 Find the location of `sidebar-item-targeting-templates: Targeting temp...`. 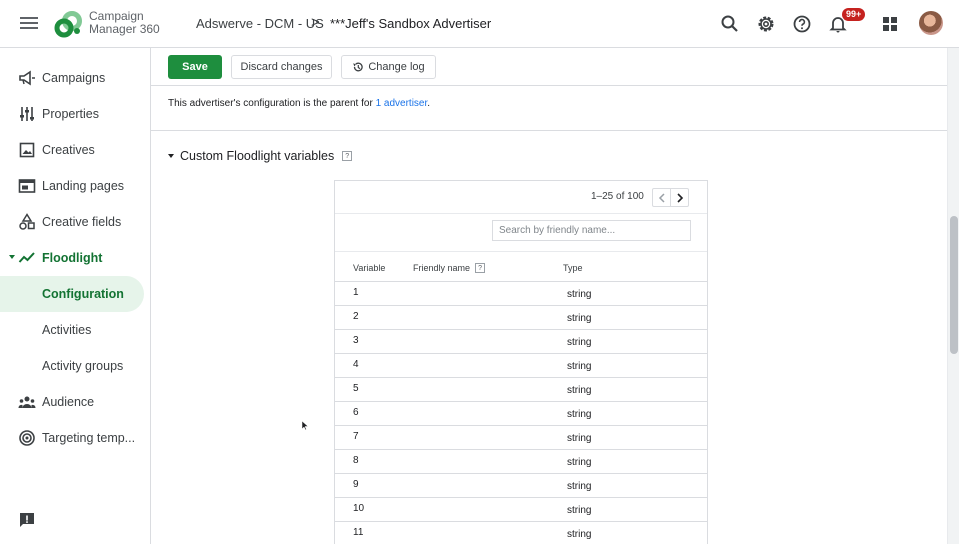

sidebar-item-targeting-templates: Targeting temp... is located at coordinates (72, 438).